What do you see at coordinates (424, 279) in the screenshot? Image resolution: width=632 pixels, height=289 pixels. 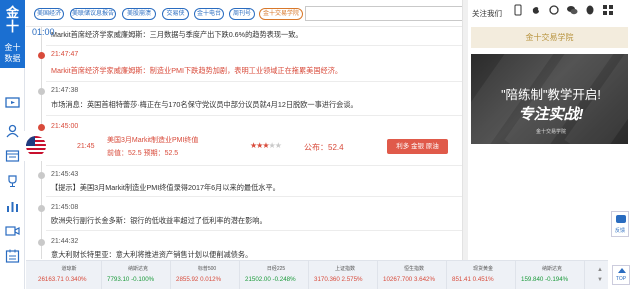 I see `ticker-change: 3.642%` at bounding box center [424, 279].